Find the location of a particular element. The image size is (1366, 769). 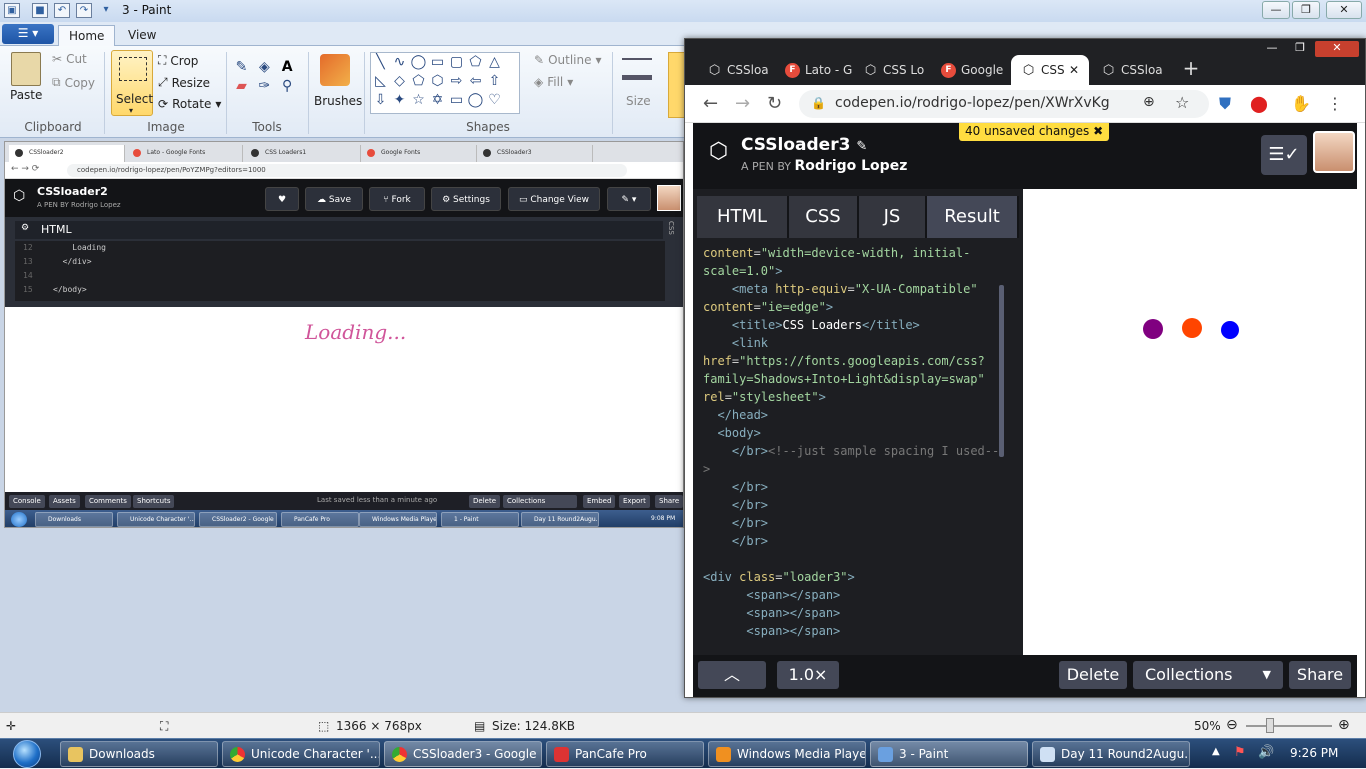

chrome-tab: F Lato - G is located at coordinates (814, 70).